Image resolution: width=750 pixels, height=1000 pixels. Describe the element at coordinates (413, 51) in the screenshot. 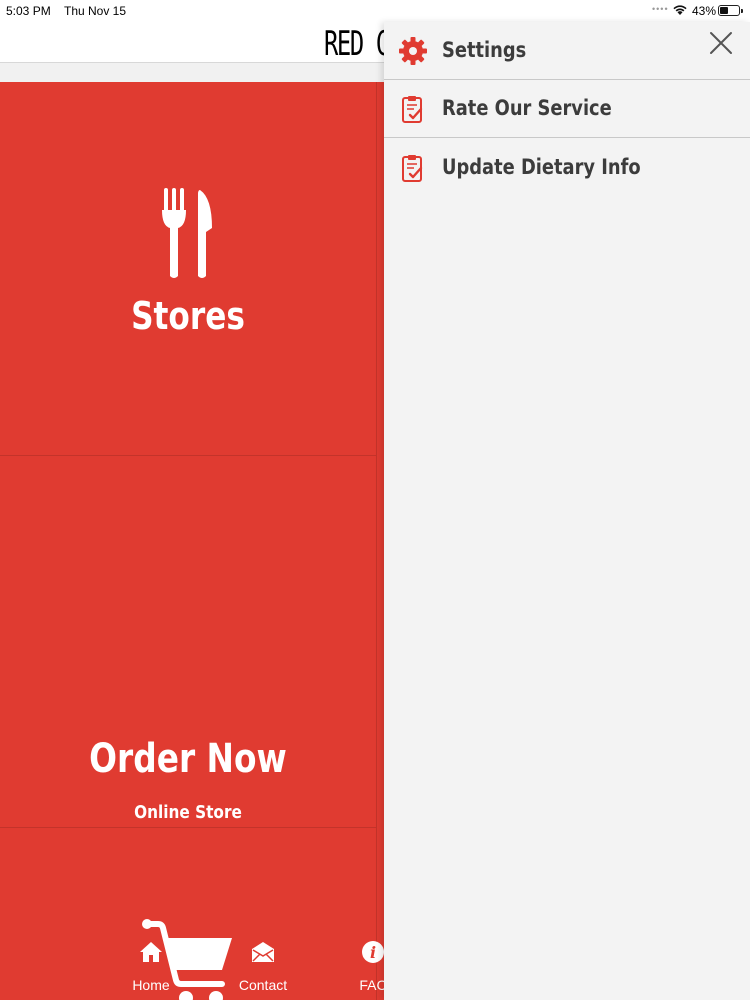

I see `gear-icon` at that location.